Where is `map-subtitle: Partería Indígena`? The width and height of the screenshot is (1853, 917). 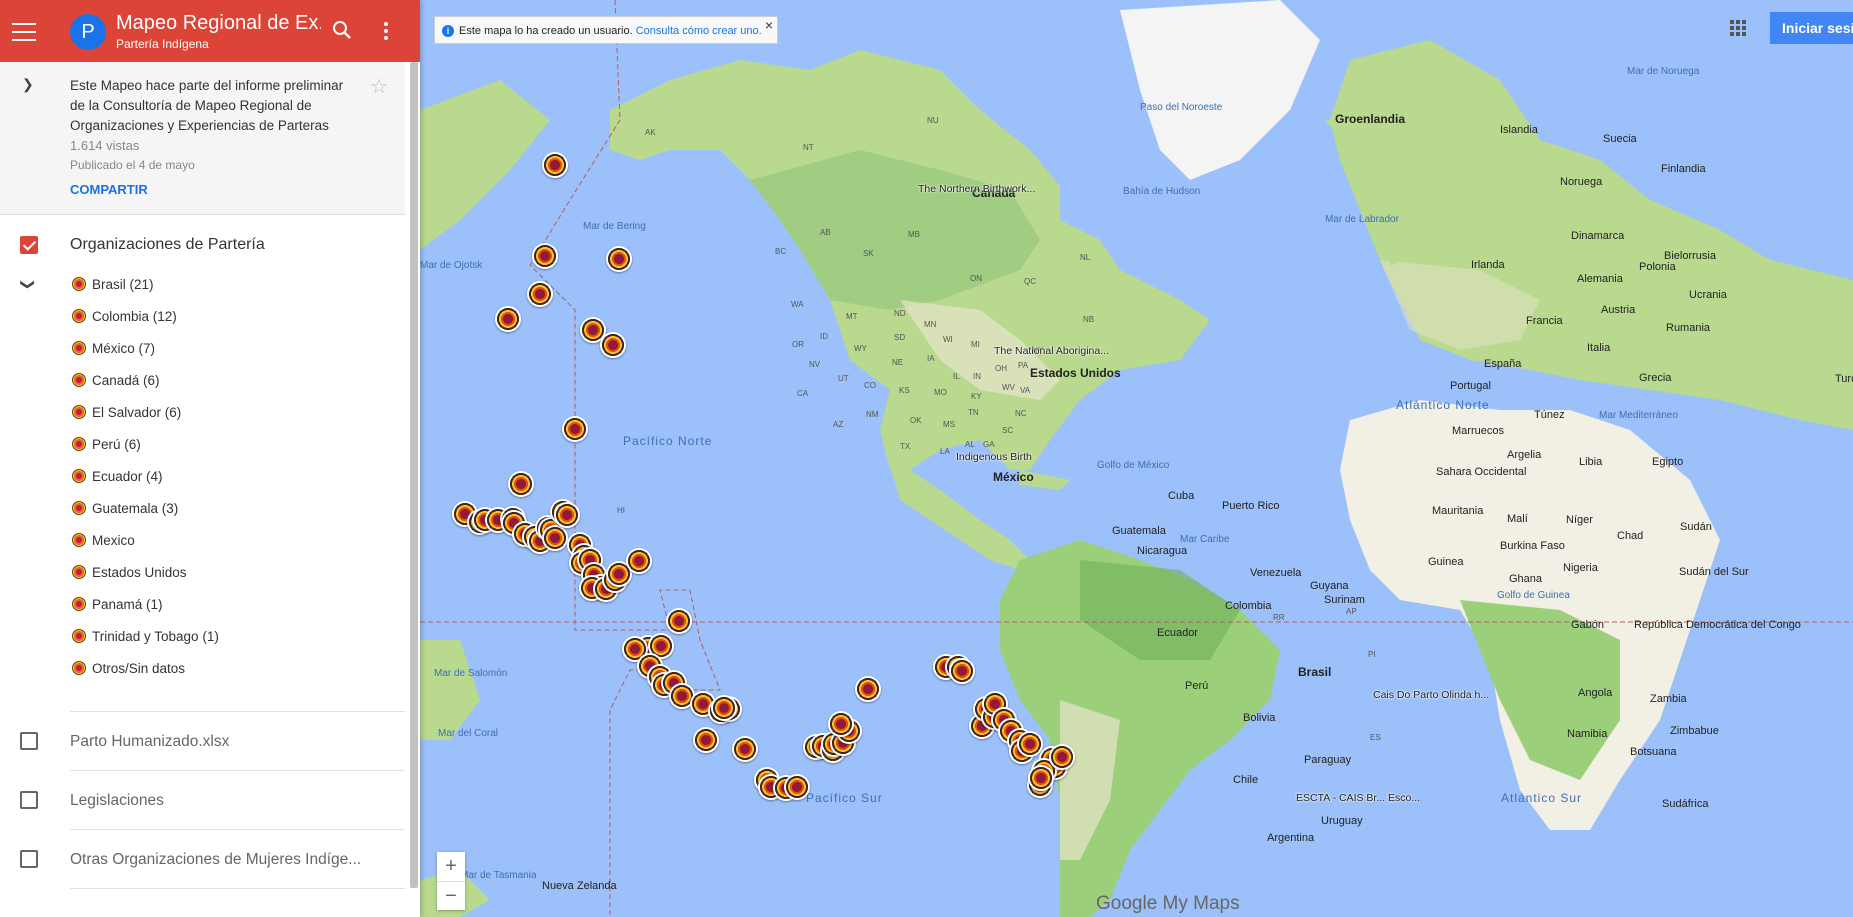
map-subtitle: Partería Indígena is located at coordinates (162, 44).